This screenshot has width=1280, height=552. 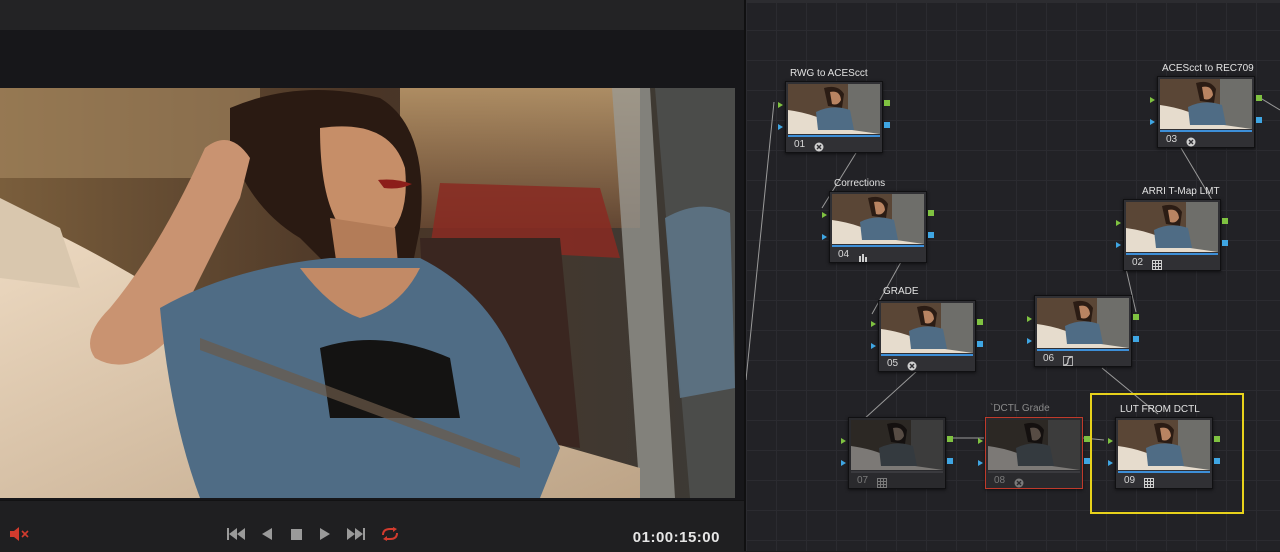 What do you see at coordinates (372, 15) in the screenshot?
I see `viewer-toolbar` at bounding box center [372, 15].